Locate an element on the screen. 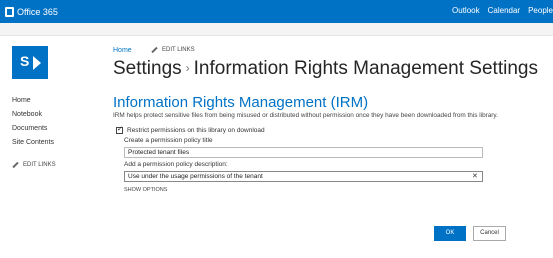 The width and height of the screenshot is (553, 258). left-nav-documents: Documents is located at coordinates (34, 129).